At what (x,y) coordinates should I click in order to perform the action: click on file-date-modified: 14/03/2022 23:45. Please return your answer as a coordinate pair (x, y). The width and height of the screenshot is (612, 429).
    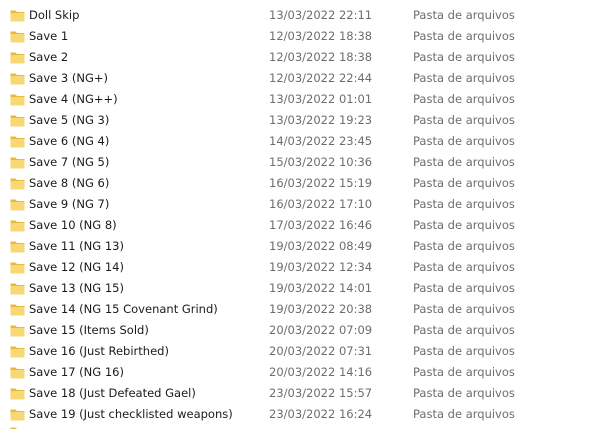
    Looking at the image, I should click on (321, 141).